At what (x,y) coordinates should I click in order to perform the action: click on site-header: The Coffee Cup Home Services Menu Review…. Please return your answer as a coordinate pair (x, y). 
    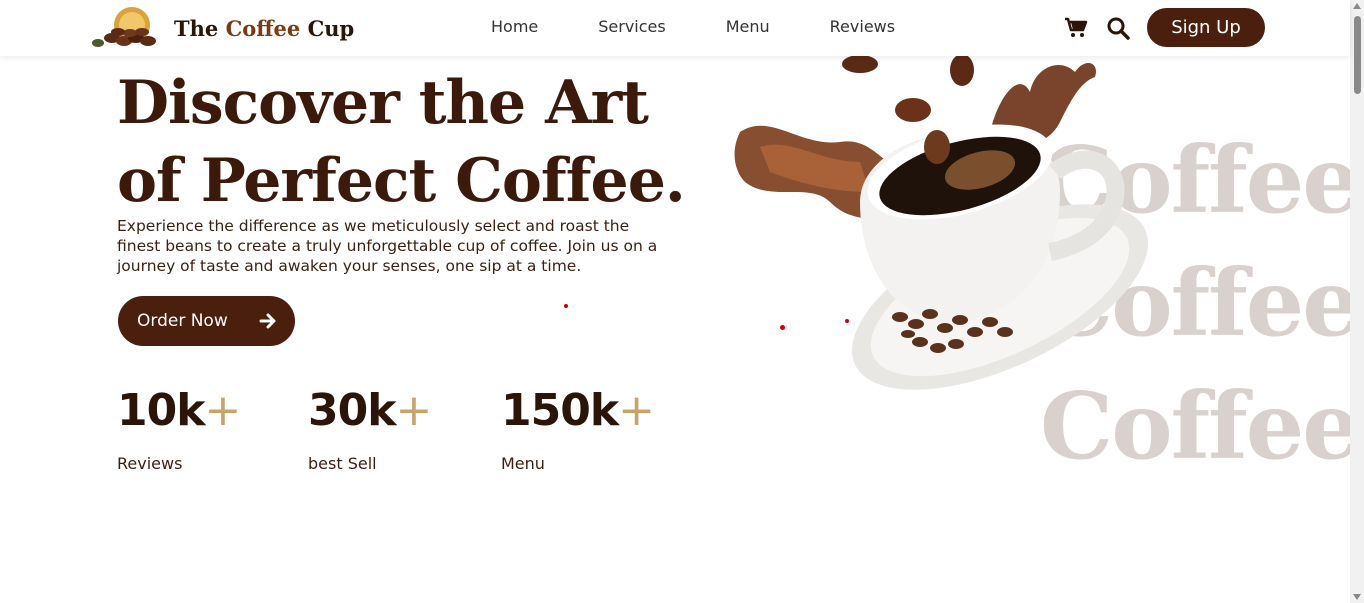
    Looking at the image, I should click on (675, 28).